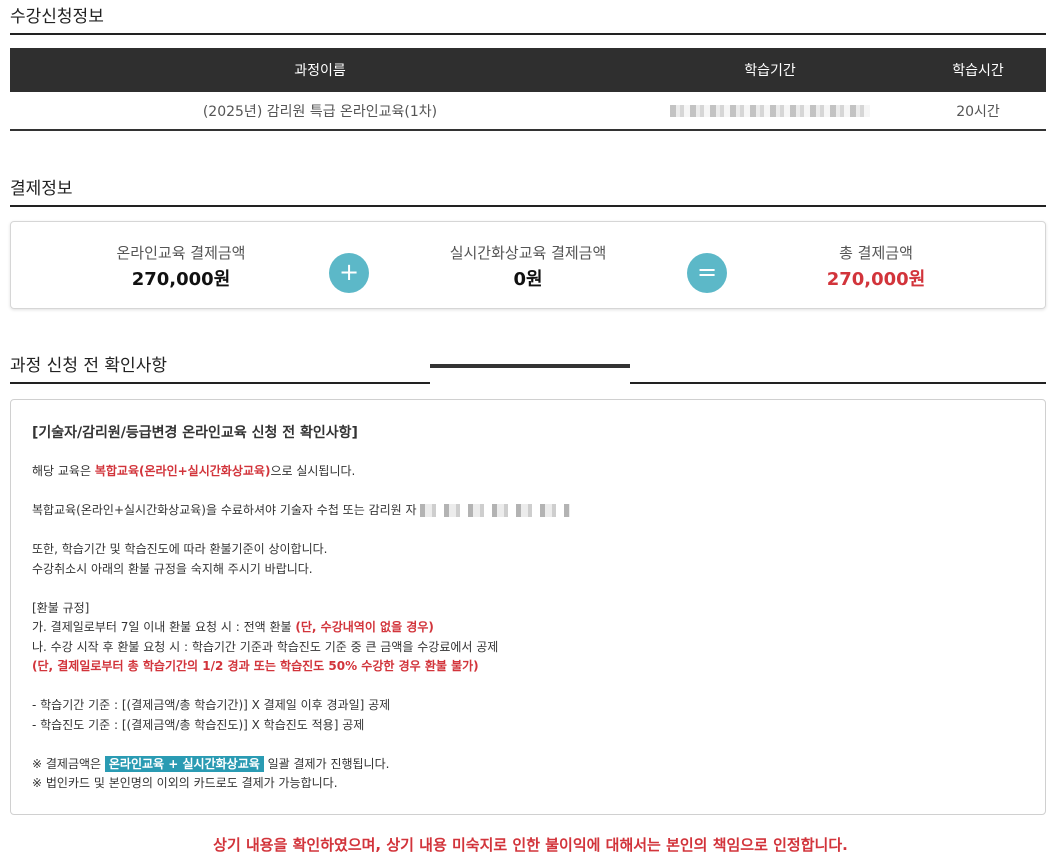 The image size is (1061, 857). I want to click on table-row: (2025년) 감리원 특급 온라인교육(1차) 20시간, so click(528, 111).